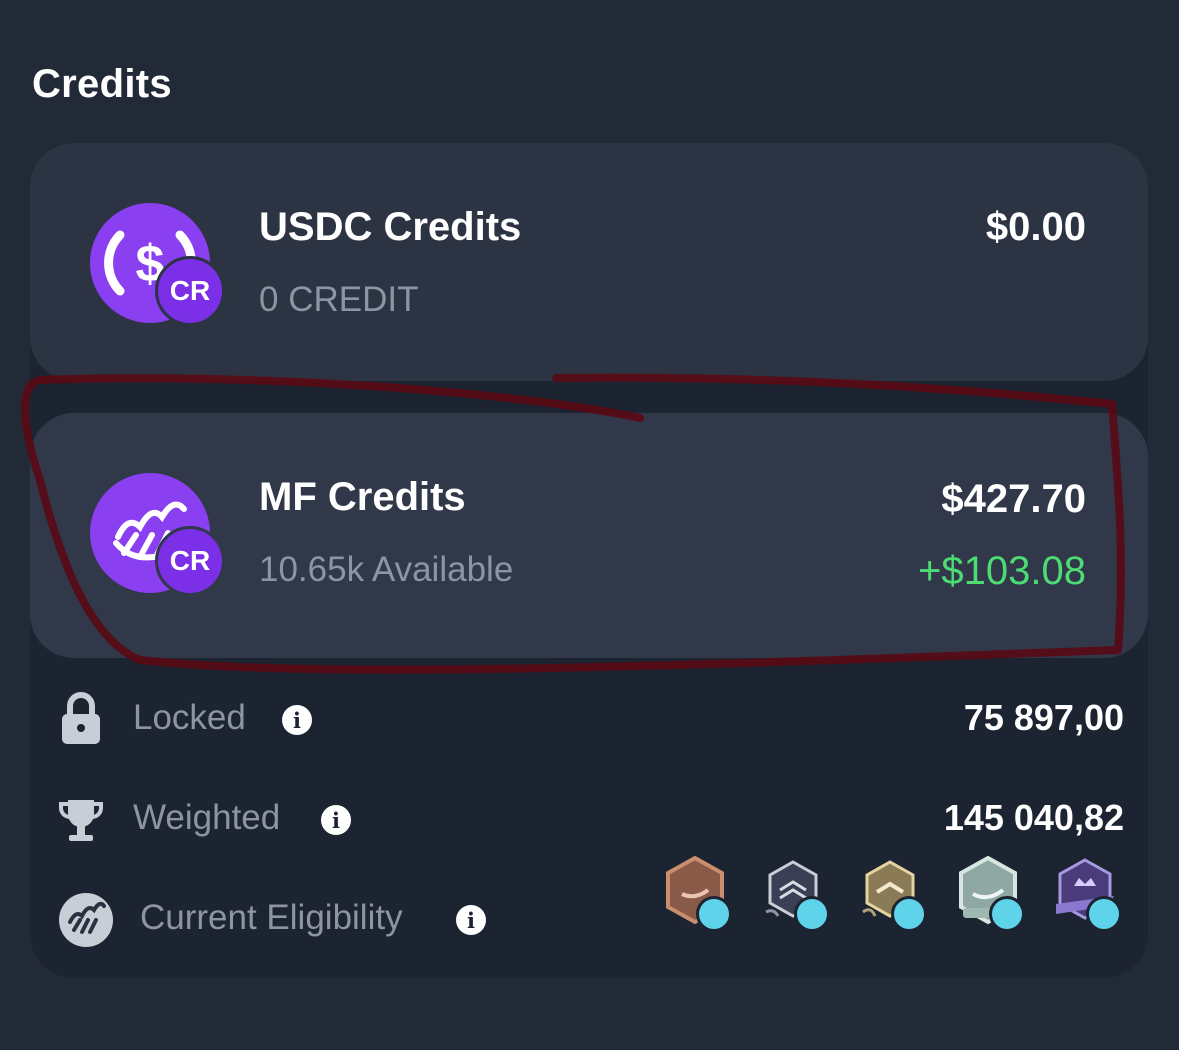 The width and height of the screenshot is (1179, 1050). What do you see at coordinates (362, 497) in the screenshot?
I see `card-title: MF Credits` at bounding box center [362, 497].